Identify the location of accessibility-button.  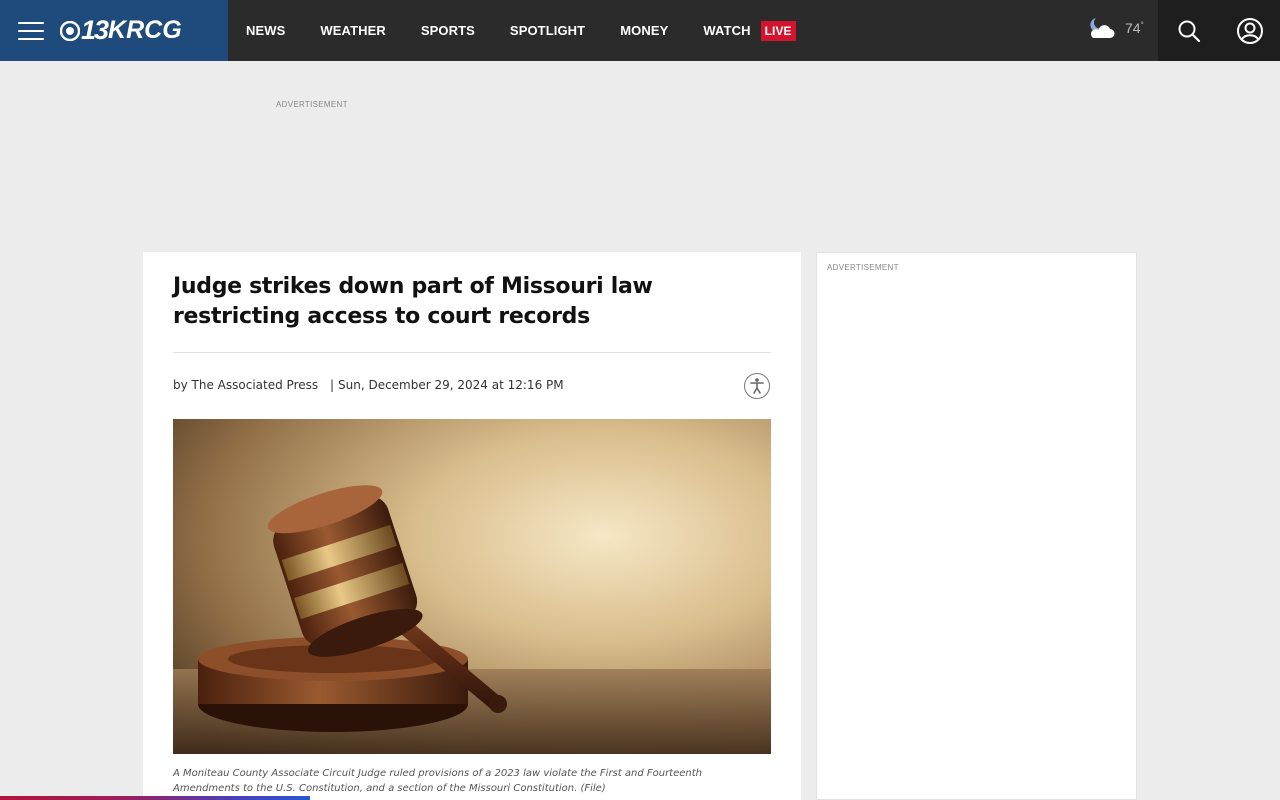
(757, 386).